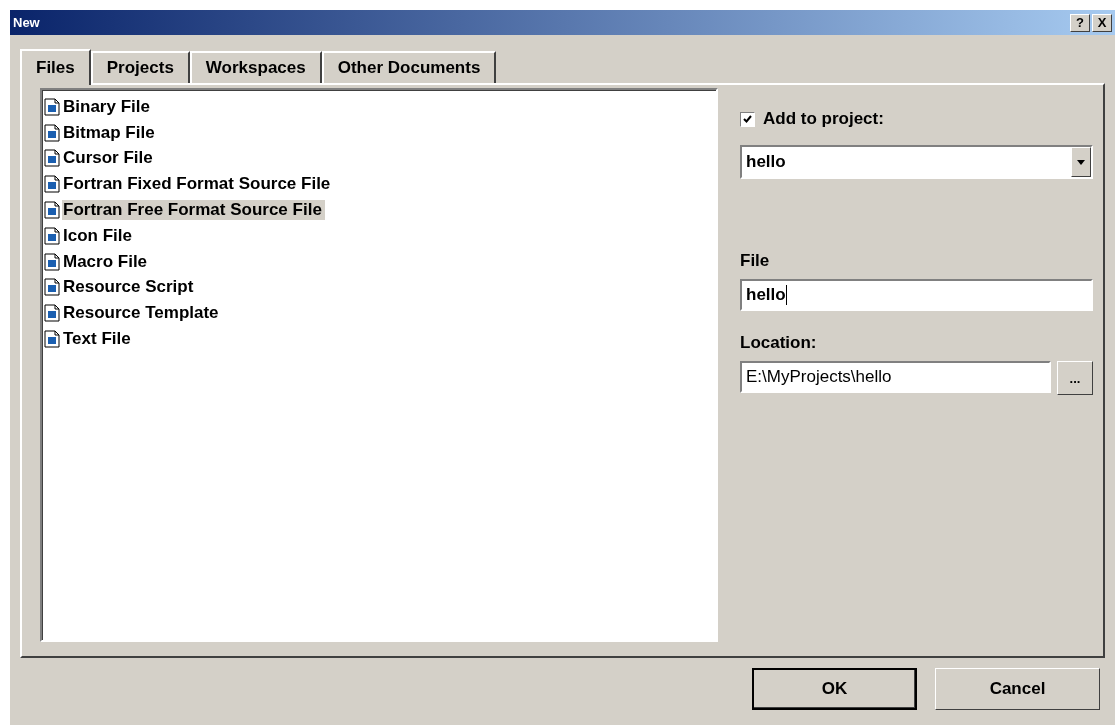  What do you see at coordinates (110, 132) in the screenshot?
I see `list-item: Bitmap File` at bounding box center [110, 132].